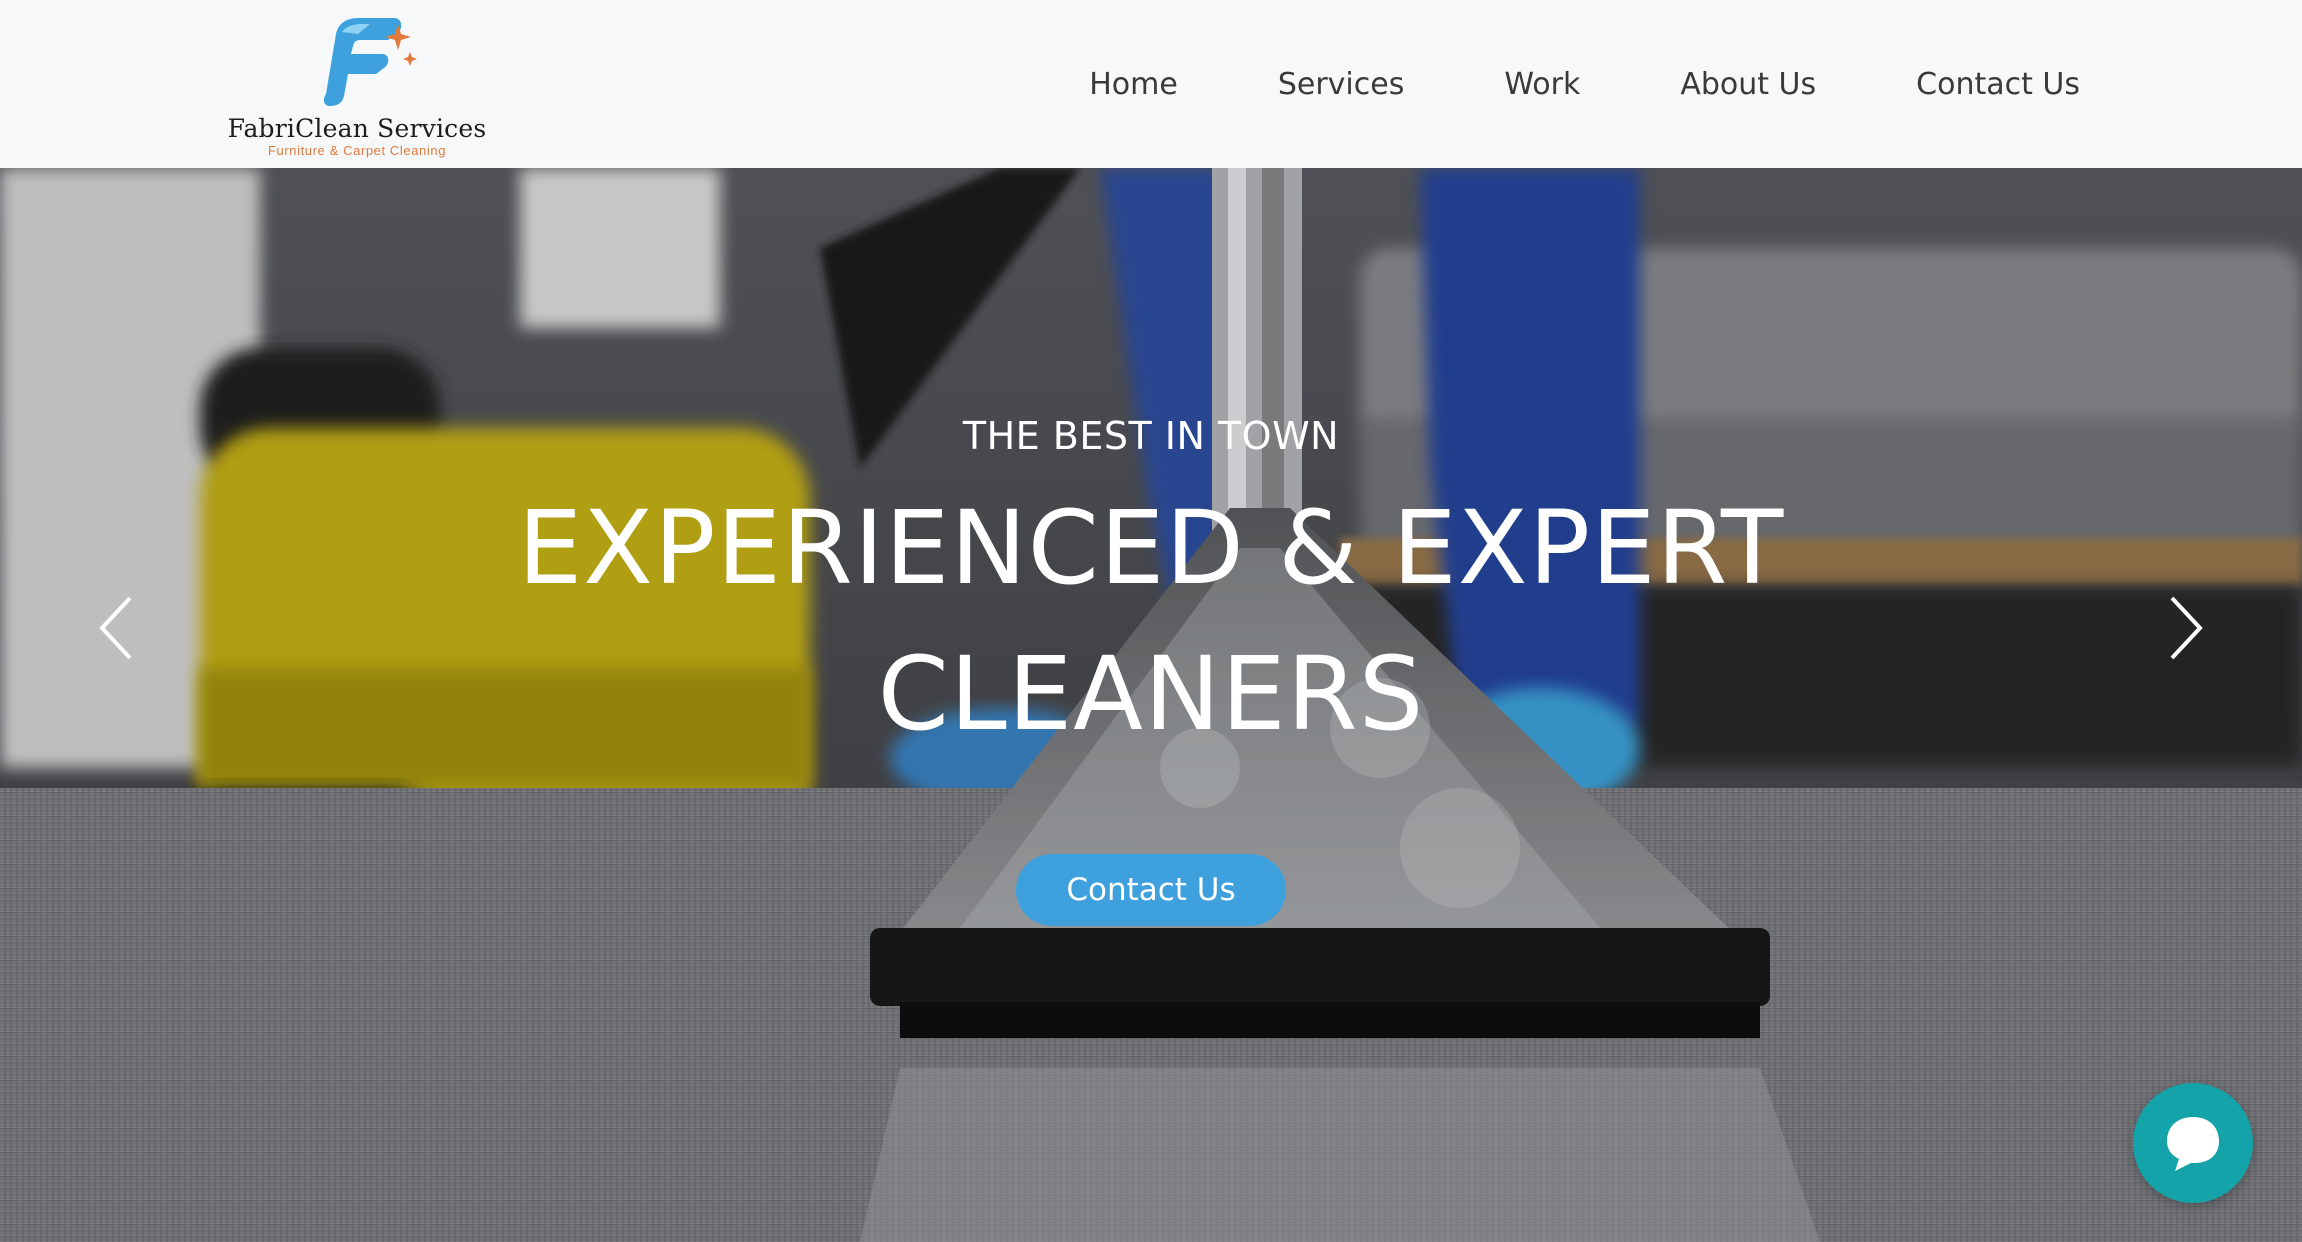 The image size is (2302, 1242). What do you see at coordinates (1998, 84) in the screenshot?
I see `nav-contact-link: Contact Us` at bounding box center [1998, 84].